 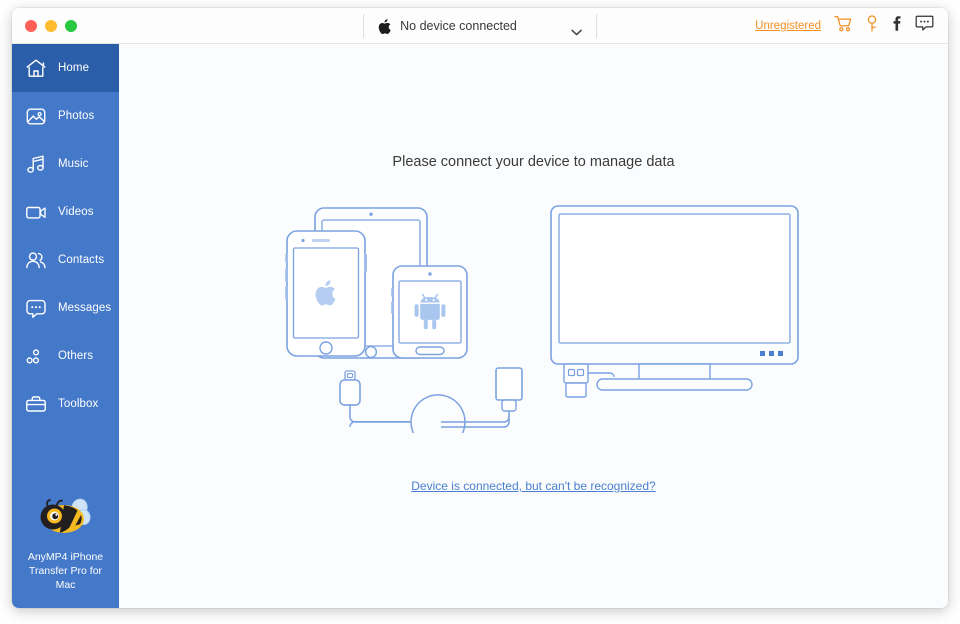 What do you see at coordinates (76, 212) in the screenshot?
I see `sidebar-item-label: Videos` at bounding box center [76, 212].